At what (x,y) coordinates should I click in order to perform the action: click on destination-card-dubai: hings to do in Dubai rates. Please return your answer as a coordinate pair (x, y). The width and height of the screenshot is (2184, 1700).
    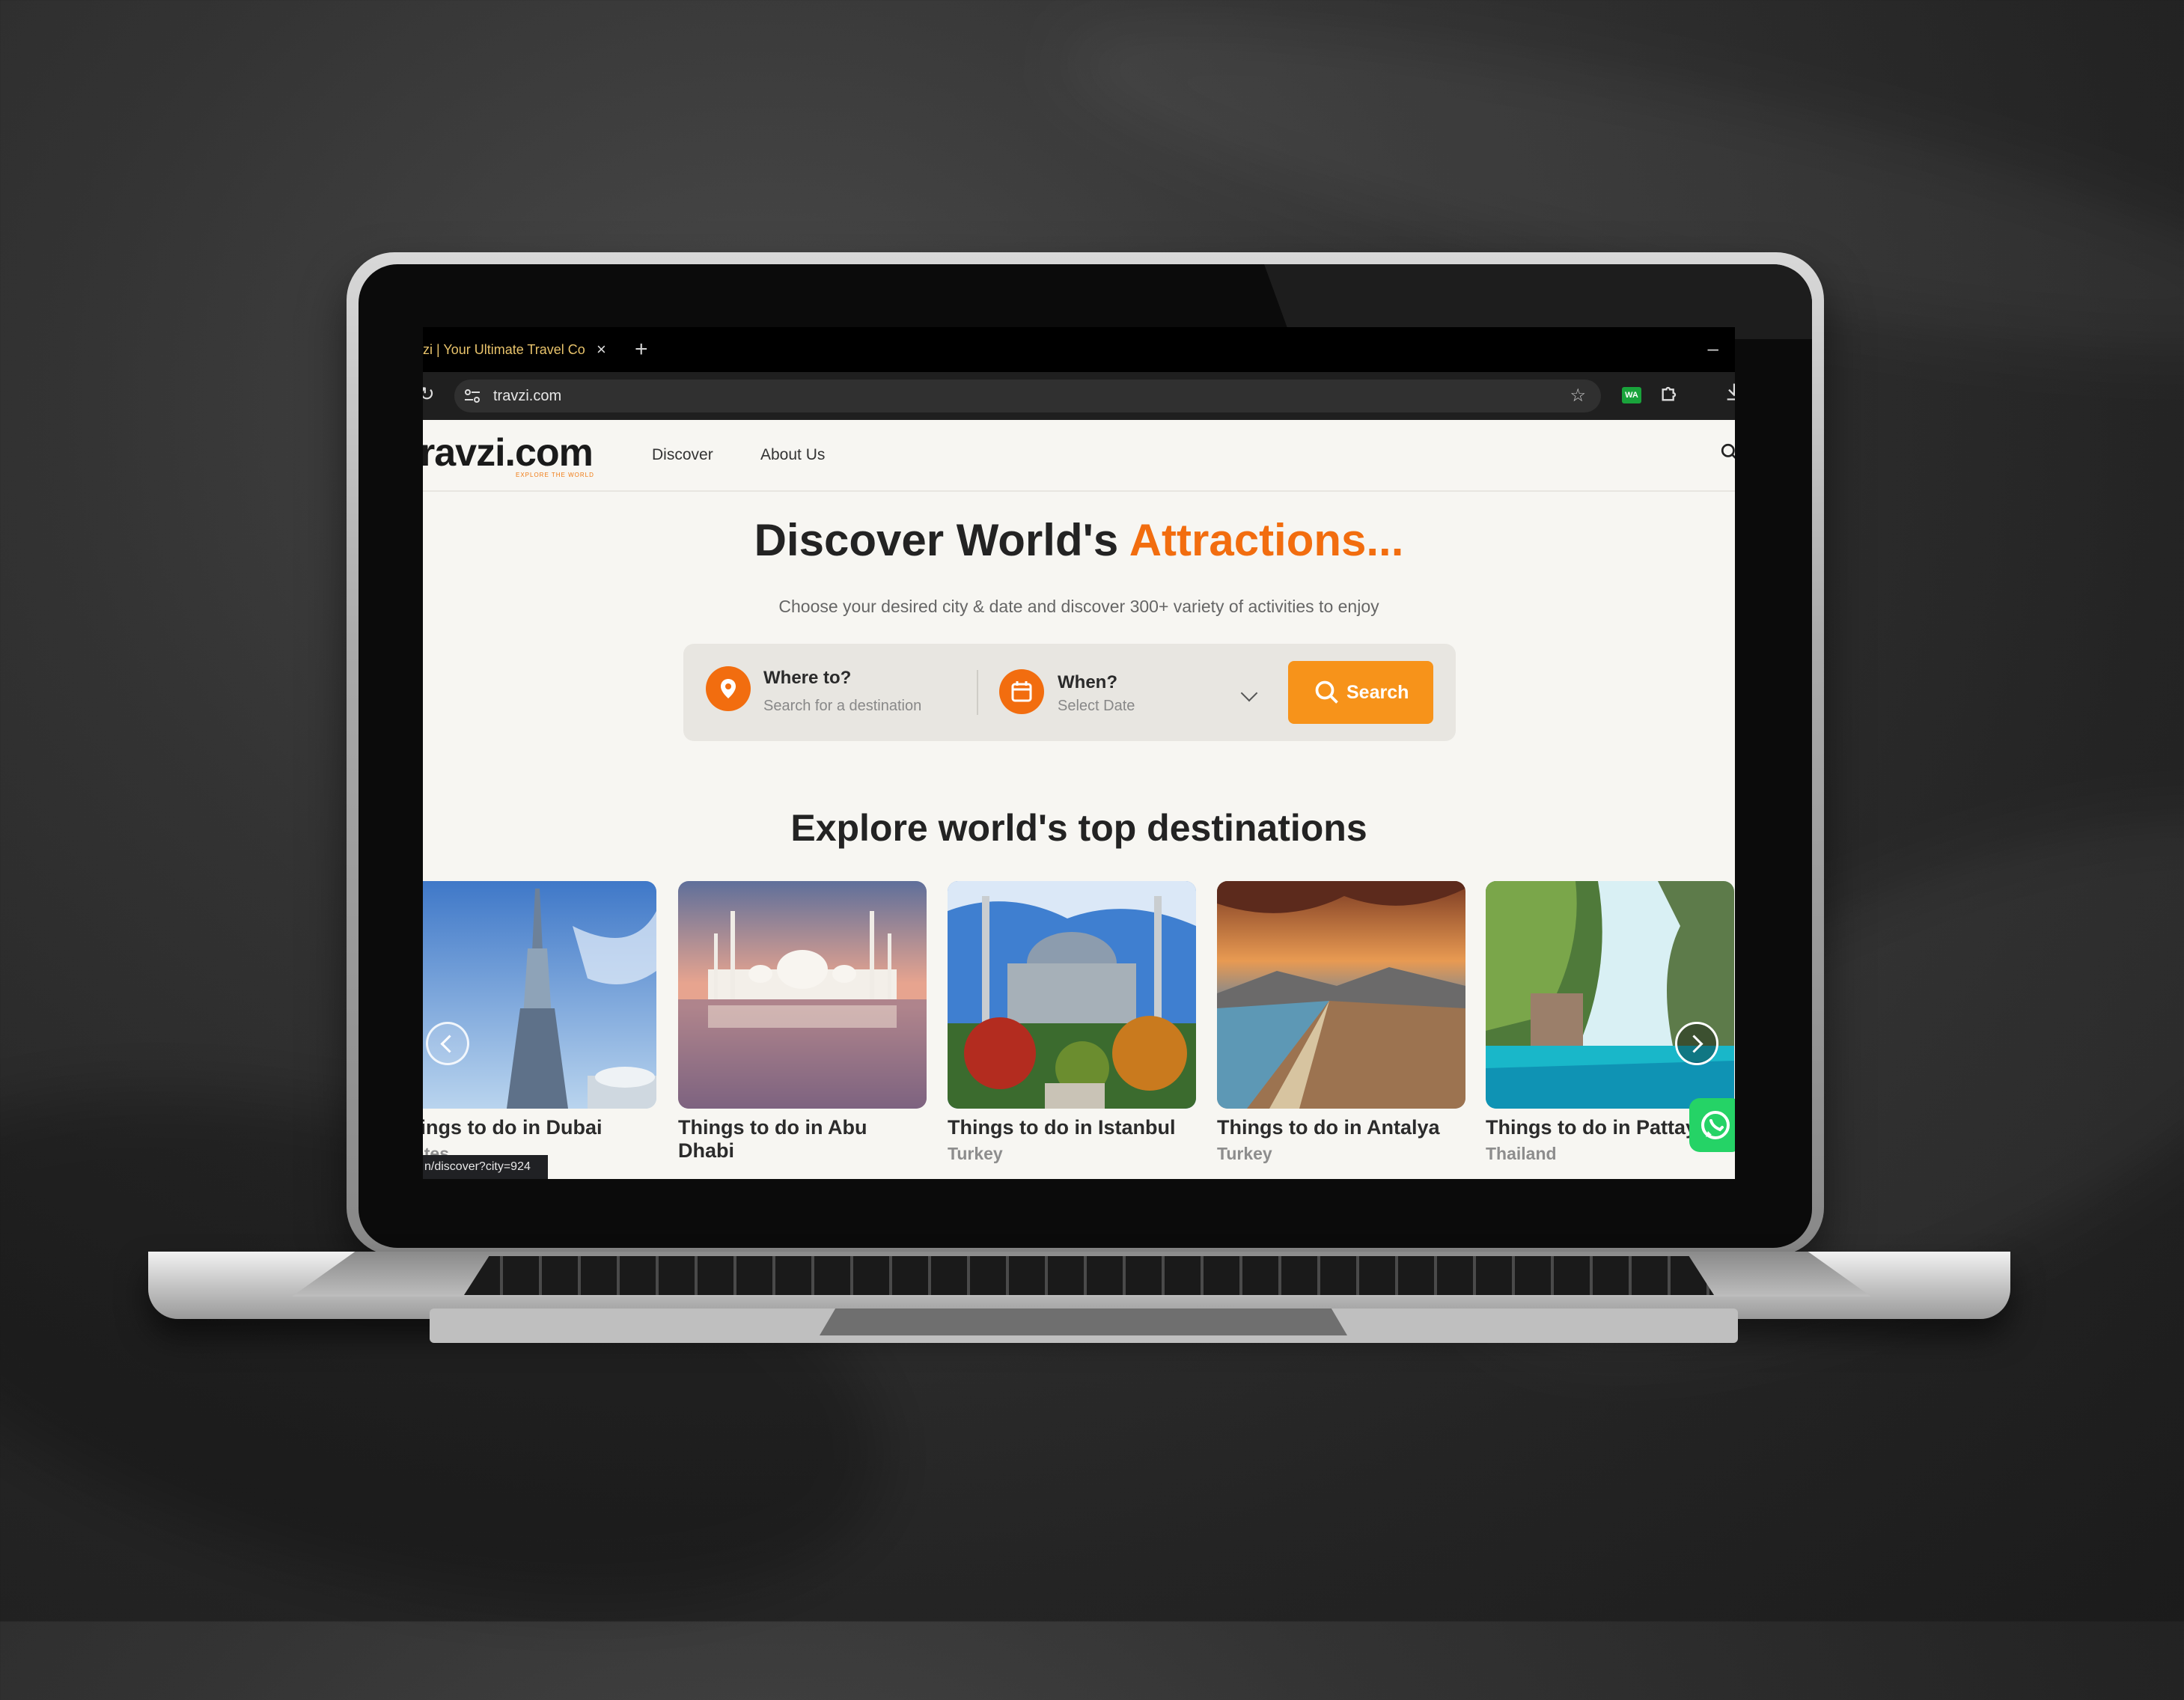
    Looking at the image, I should click on (539, 1022).